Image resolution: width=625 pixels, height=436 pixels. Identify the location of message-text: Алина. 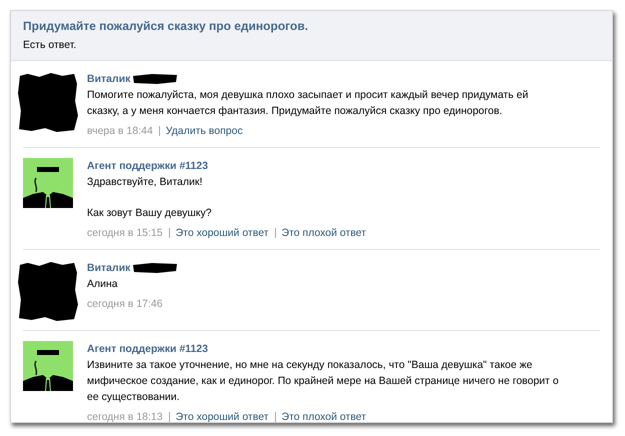
(103, 284).